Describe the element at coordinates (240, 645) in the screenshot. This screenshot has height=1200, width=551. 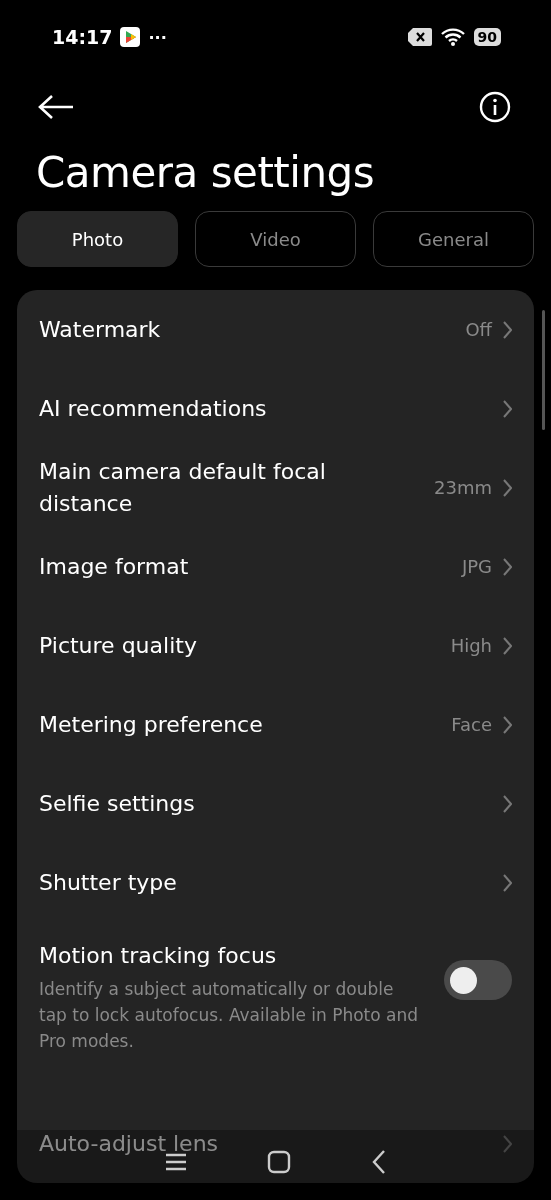
I see `setting-label: Picture quality` at that location.